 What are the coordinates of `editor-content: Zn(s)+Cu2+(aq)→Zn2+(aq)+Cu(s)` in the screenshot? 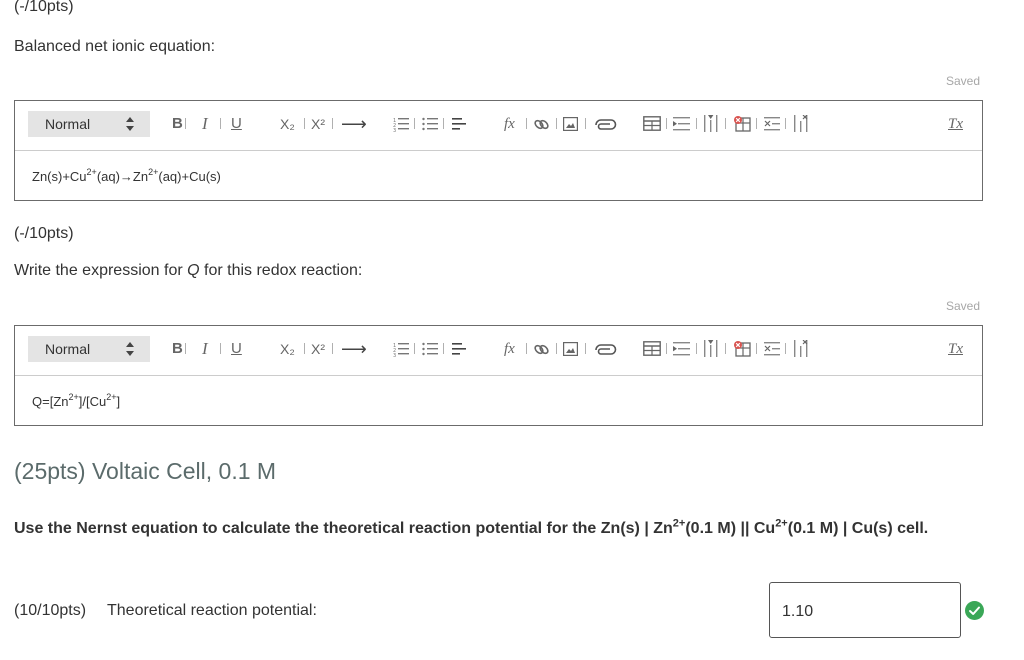 It's located at (126, 175).